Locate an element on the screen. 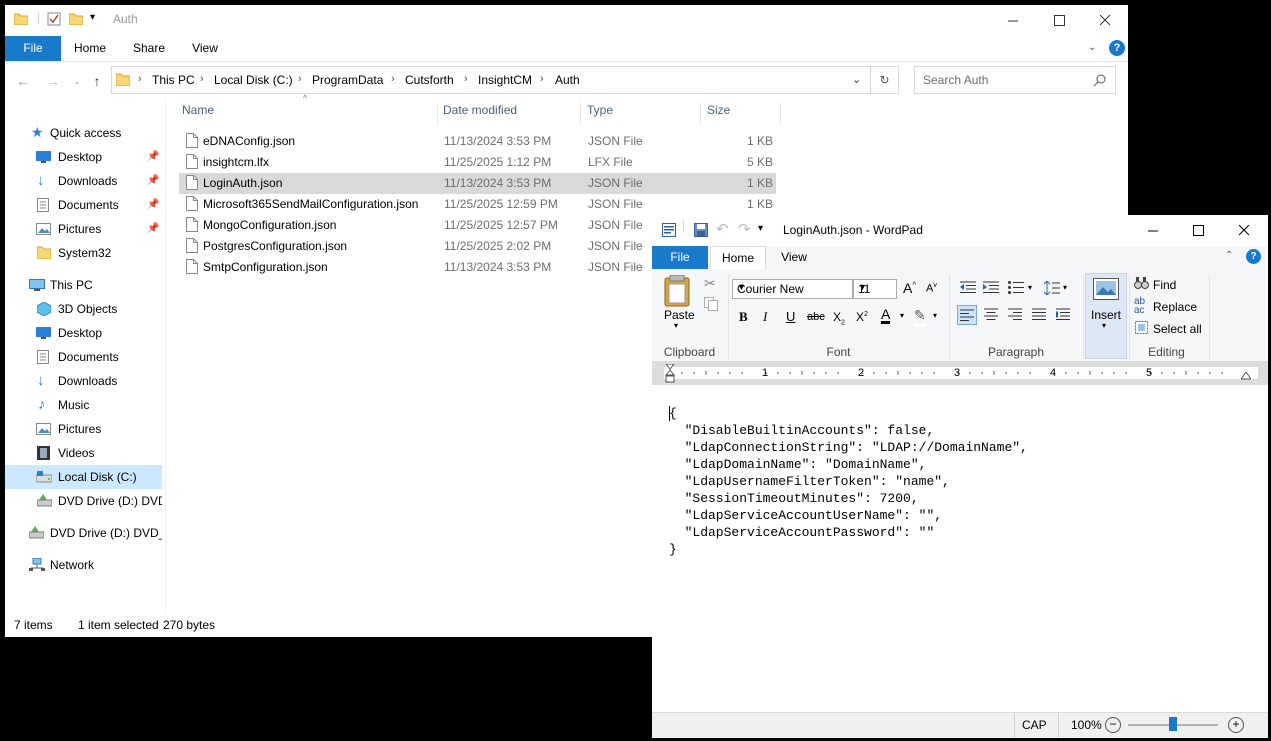 This screenshot has height=741, width=1271. address-dropdown-icon: ⌄ is located at coordinates (856, 79).